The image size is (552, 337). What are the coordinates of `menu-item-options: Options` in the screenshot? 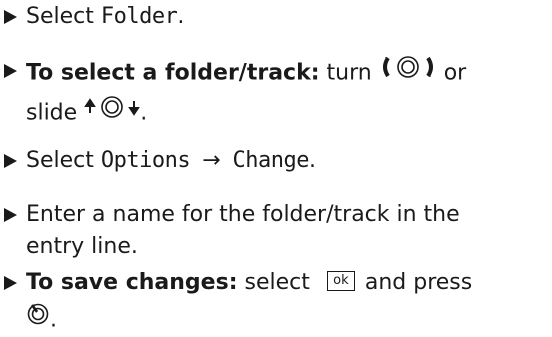 It's located at (145, 160).